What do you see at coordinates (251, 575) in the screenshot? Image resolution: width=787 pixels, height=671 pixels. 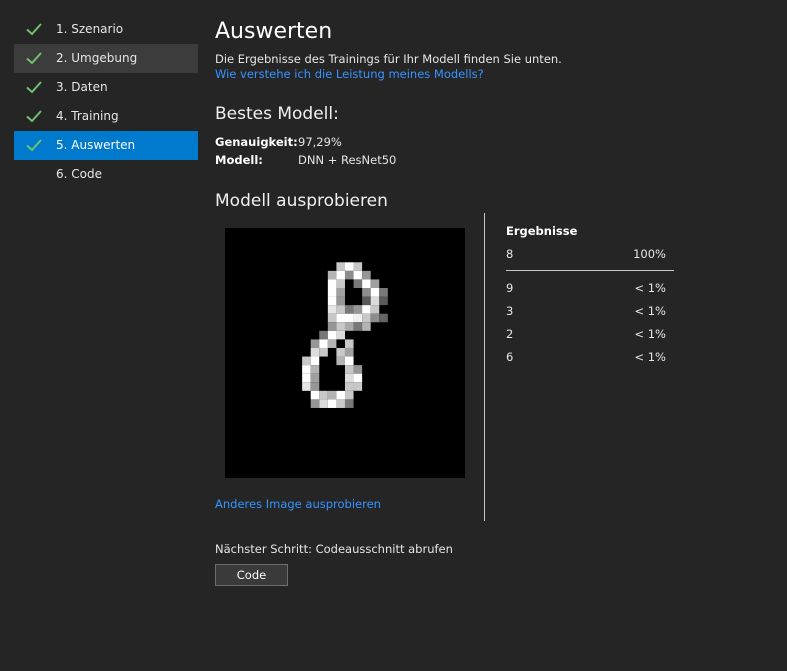 I see `code-button: Code` at bounding box center [251, 575].